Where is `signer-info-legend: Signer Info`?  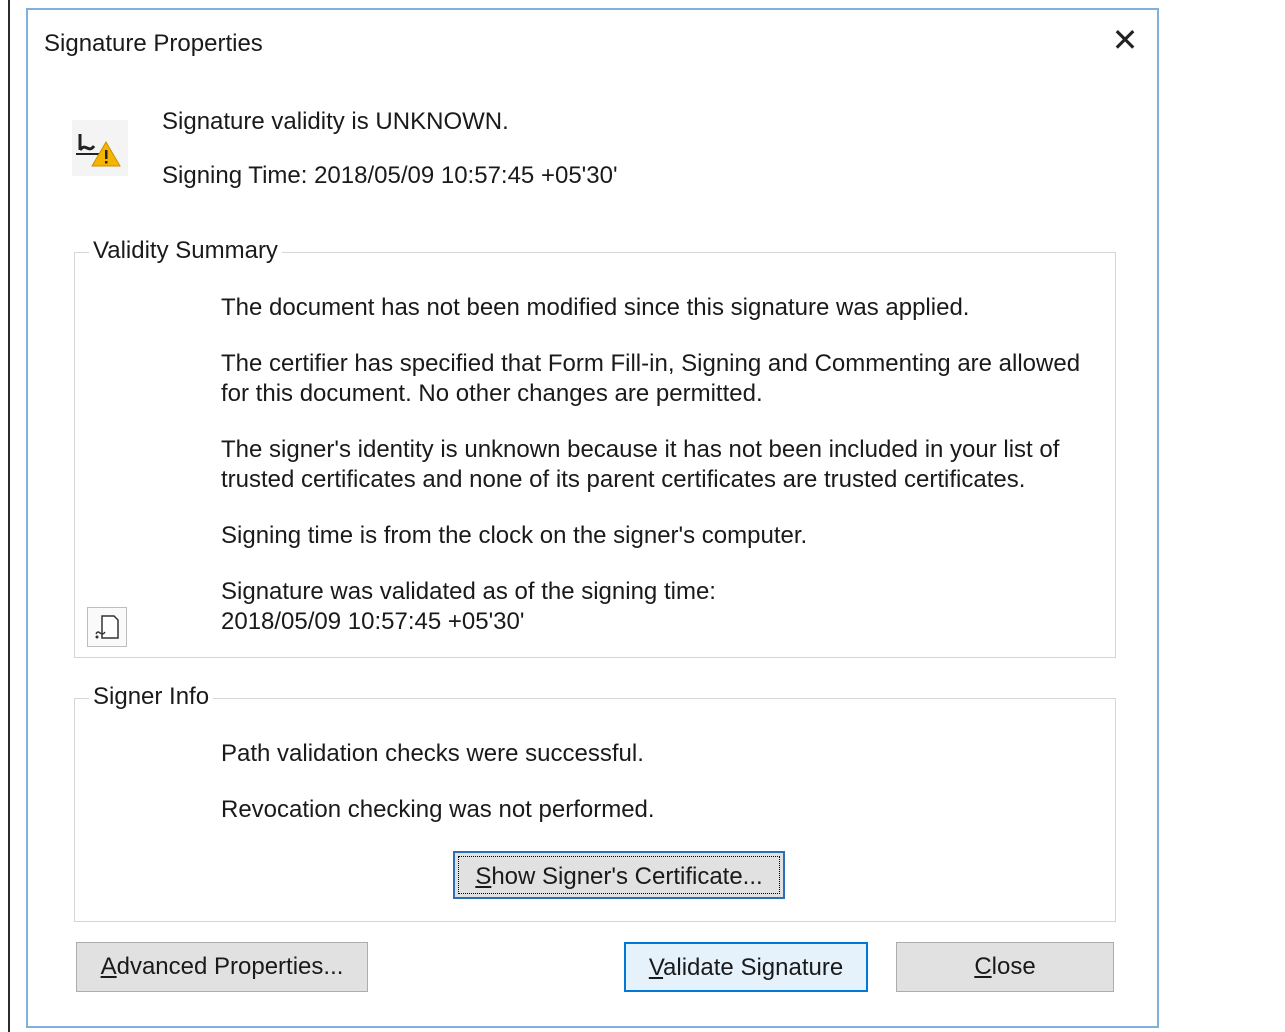 signer-info-legend: Signer Info is located at coordinates (151, 697).